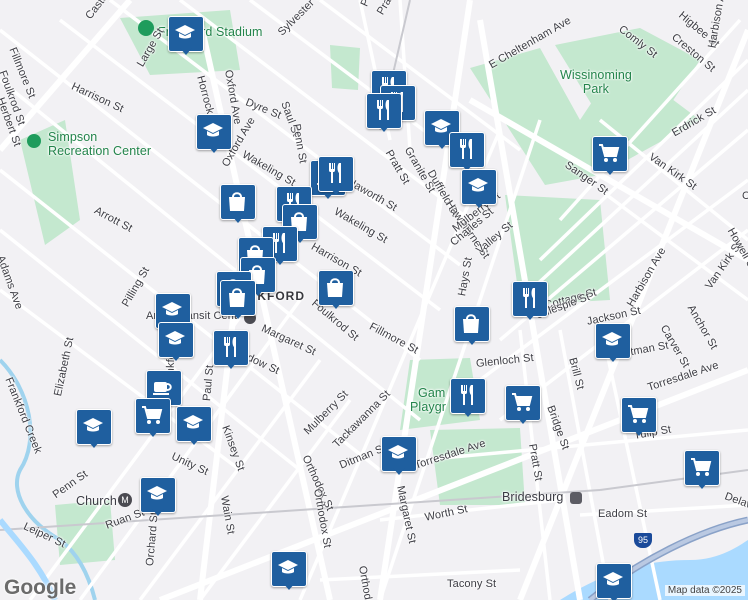 Image resolution: width=748 pixels, height=600 pixels. Describe the element at coordinates (34, 141) in the screenshot. I see `park-icon` at that location.